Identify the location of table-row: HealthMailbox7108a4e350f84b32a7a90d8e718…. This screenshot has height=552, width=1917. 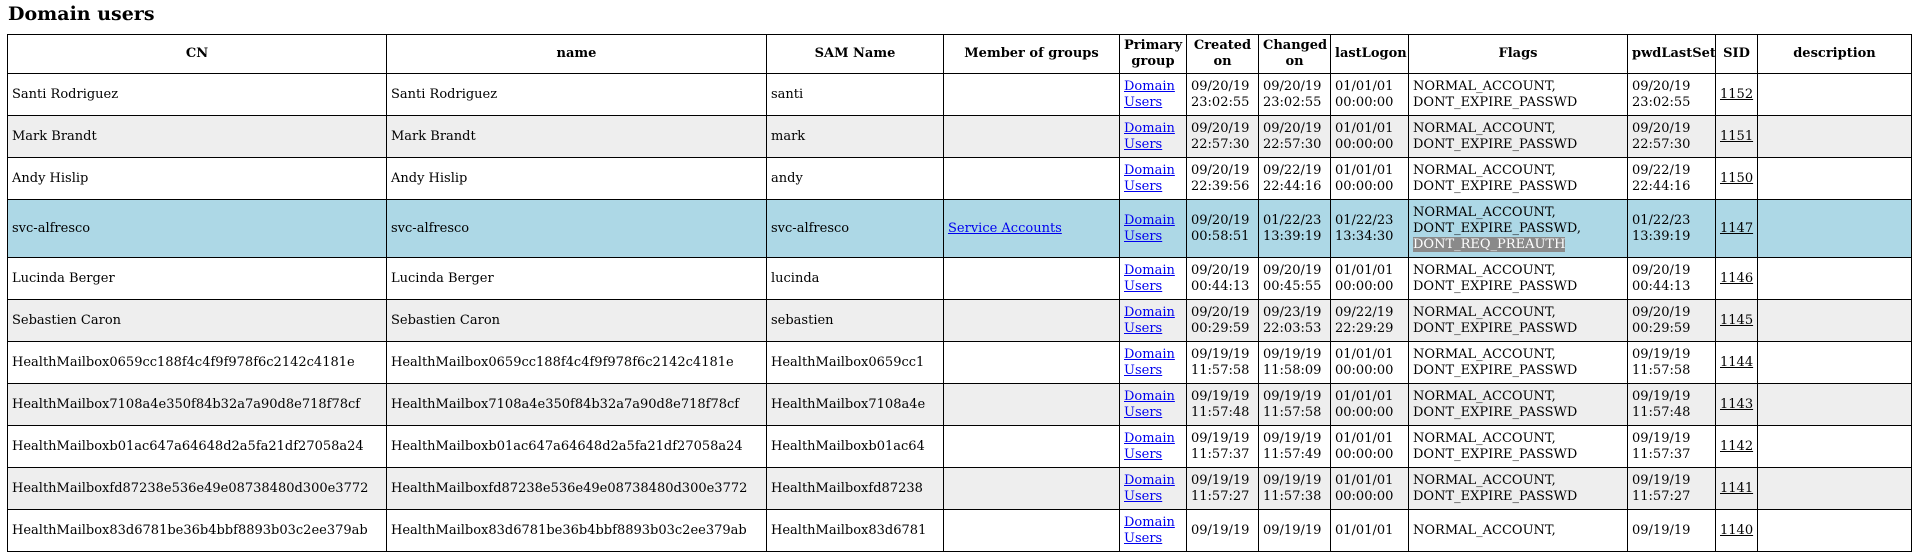
(959, 404).